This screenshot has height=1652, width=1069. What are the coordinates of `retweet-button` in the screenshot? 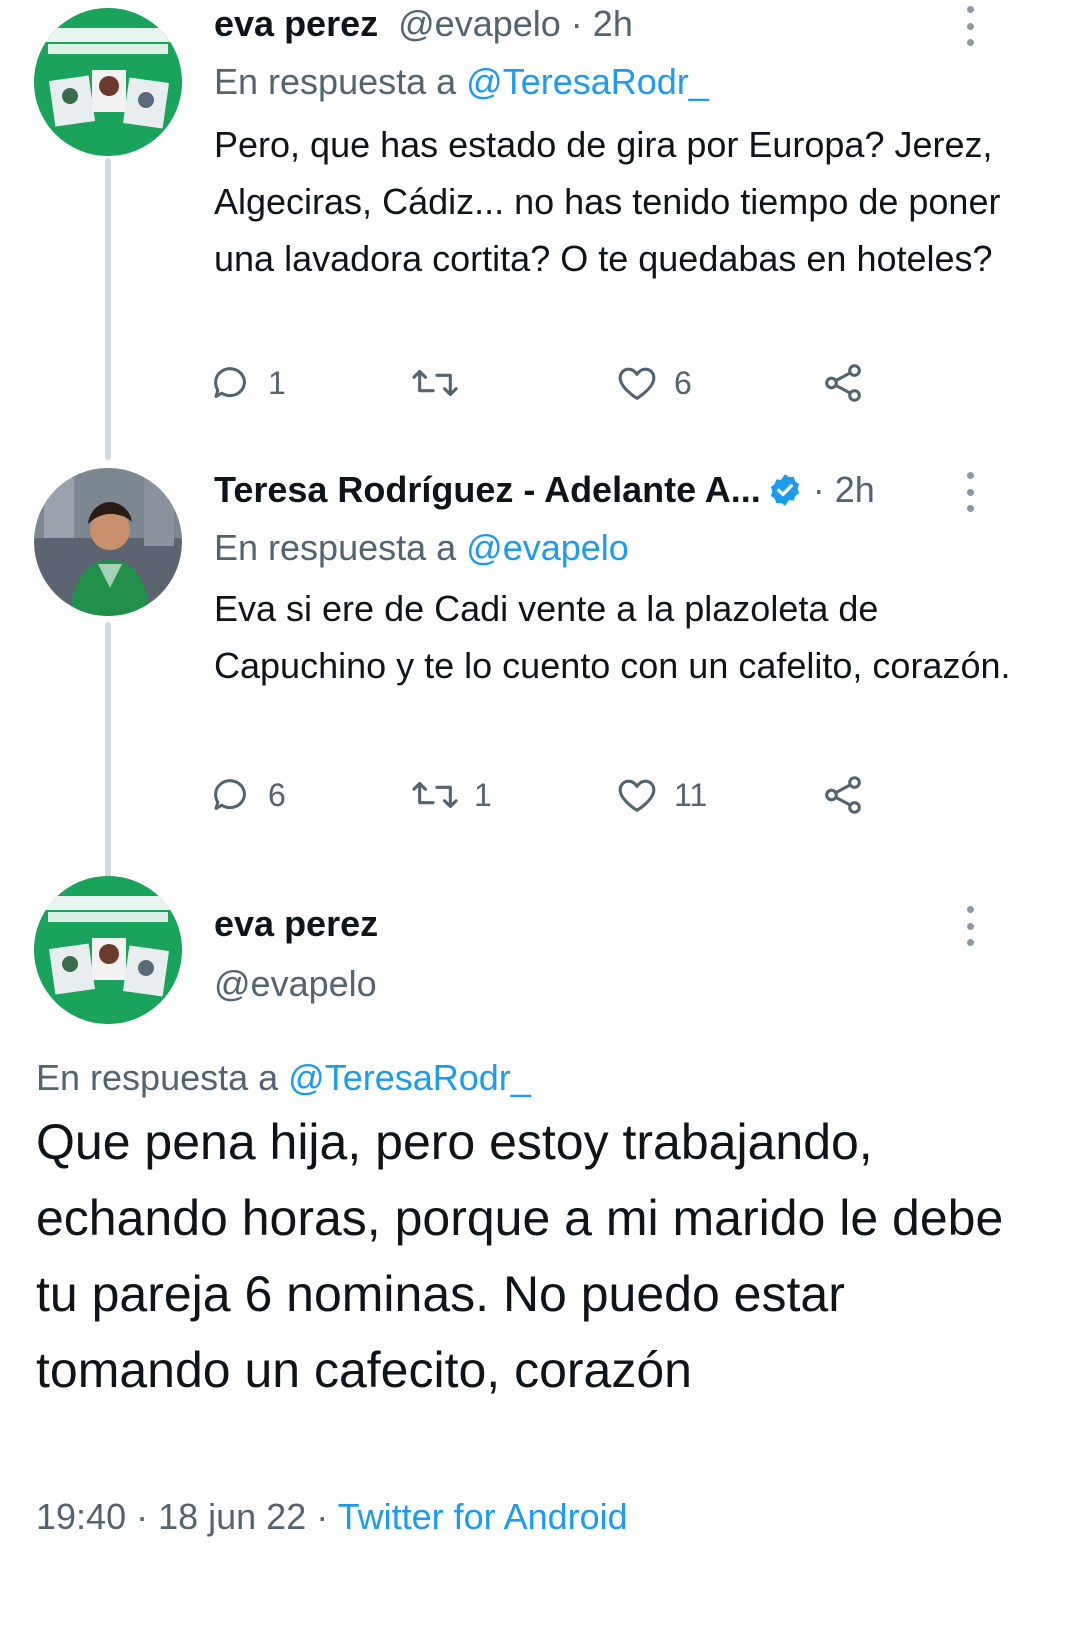 It's located at (442, 383).